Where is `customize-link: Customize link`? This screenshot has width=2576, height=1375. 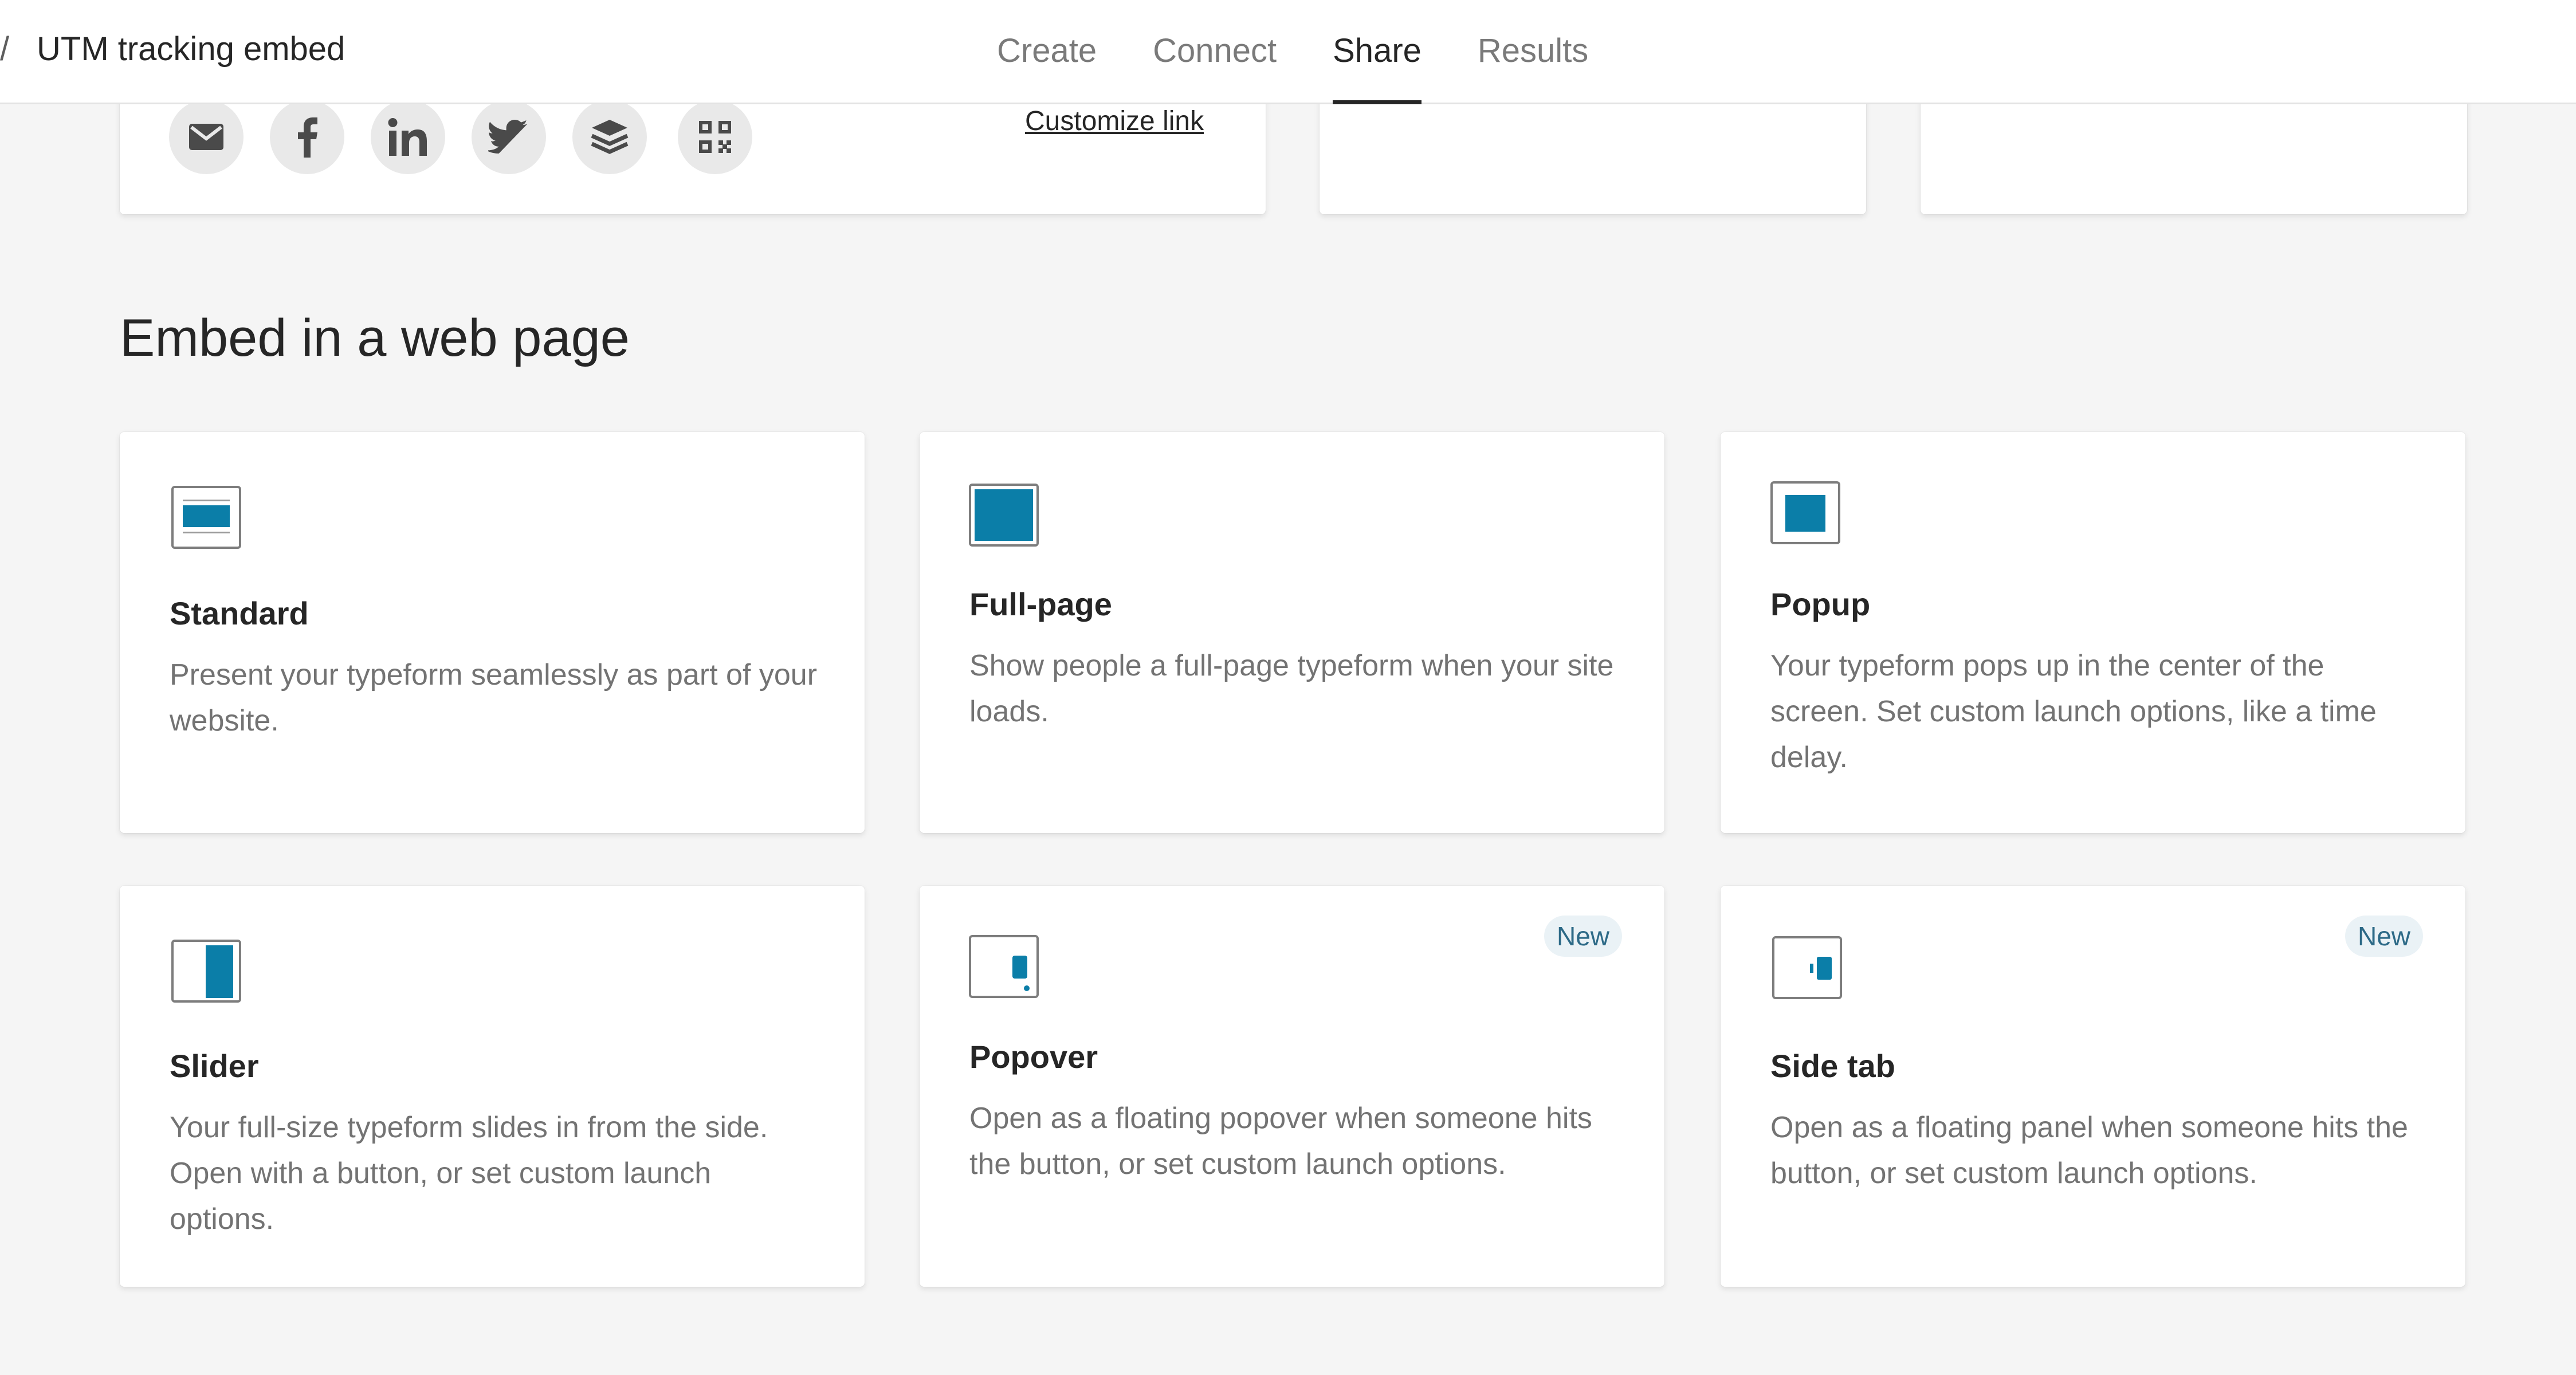
customize-link: Customize link is located at coordinates (1114, 121).